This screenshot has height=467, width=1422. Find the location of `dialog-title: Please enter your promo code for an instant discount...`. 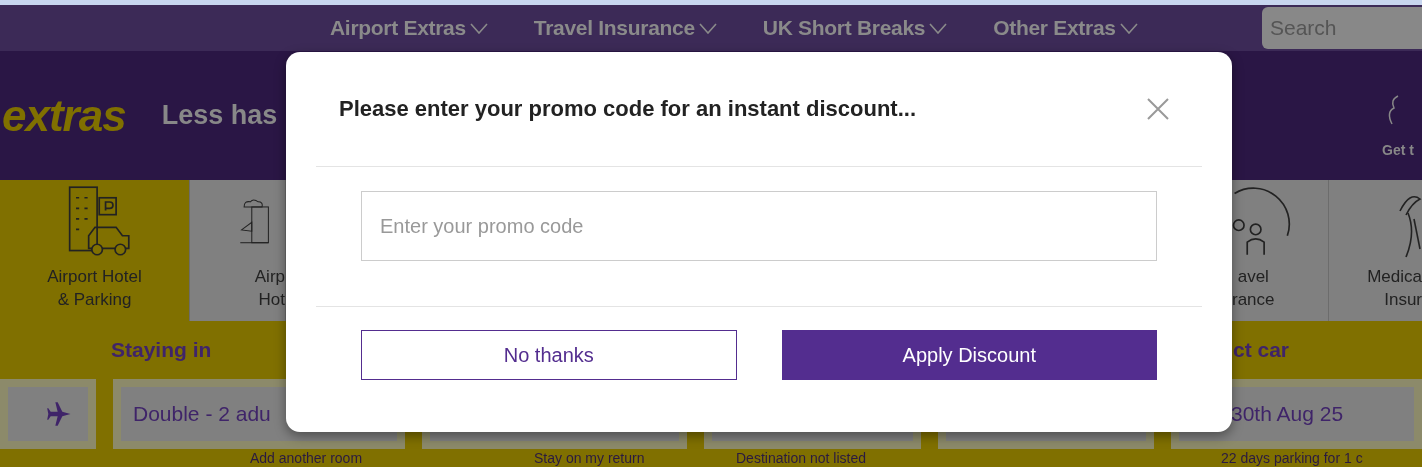

dialog-title: Please enter your promo code for an instant discount... is located at coordinates (627, 109).